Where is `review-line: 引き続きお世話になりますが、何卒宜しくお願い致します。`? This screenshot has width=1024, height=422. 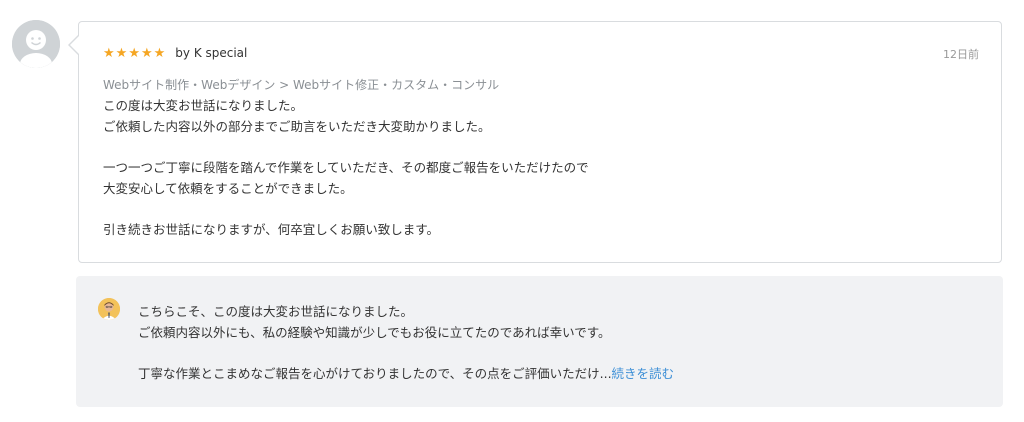 review-line: 引き続きお世話になりますが、何卒宜しくお願い致します。 is located at coordinates (271, 229).